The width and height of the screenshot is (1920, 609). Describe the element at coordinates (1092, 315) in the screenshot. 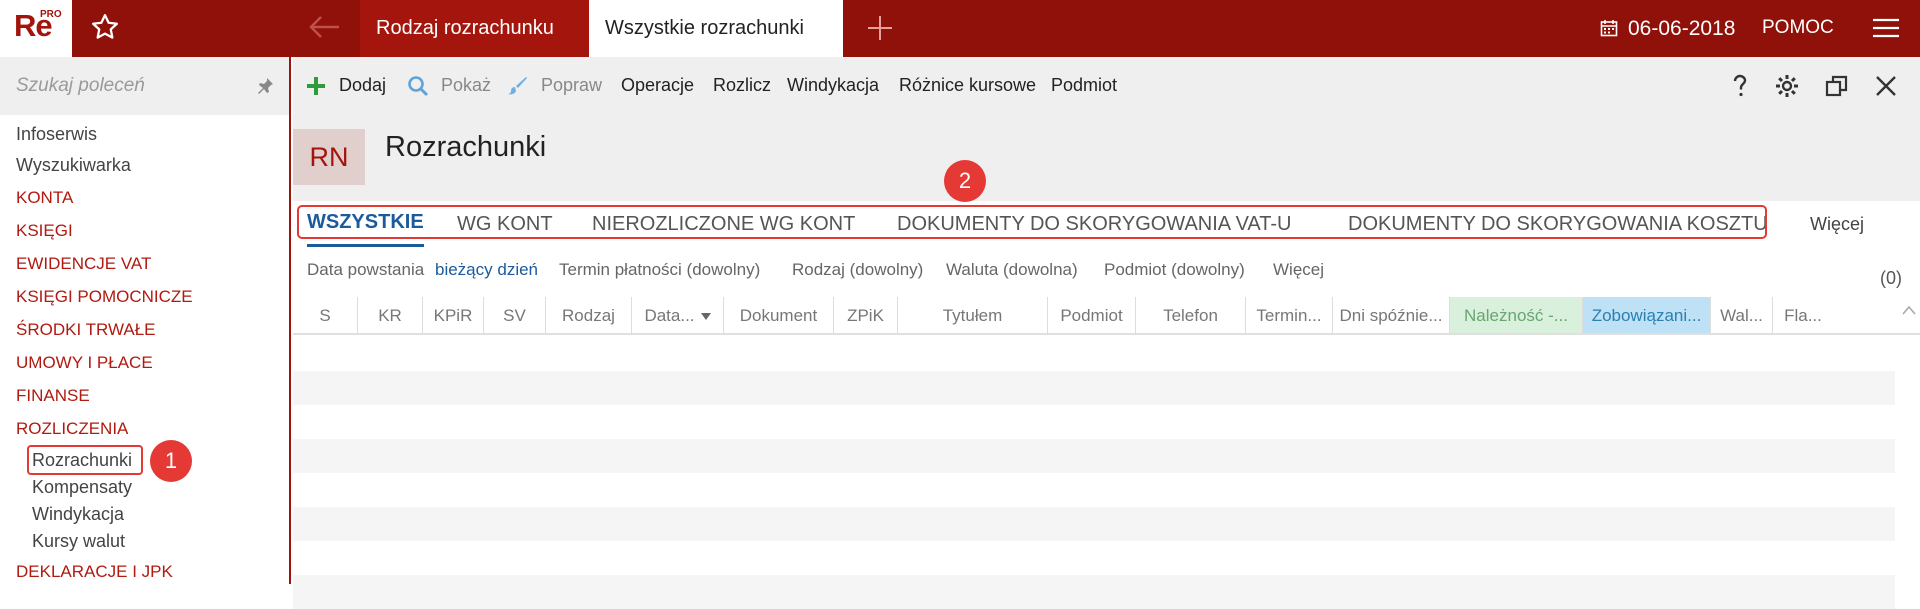

I see `column-podmiot: Podmiot` at that location.